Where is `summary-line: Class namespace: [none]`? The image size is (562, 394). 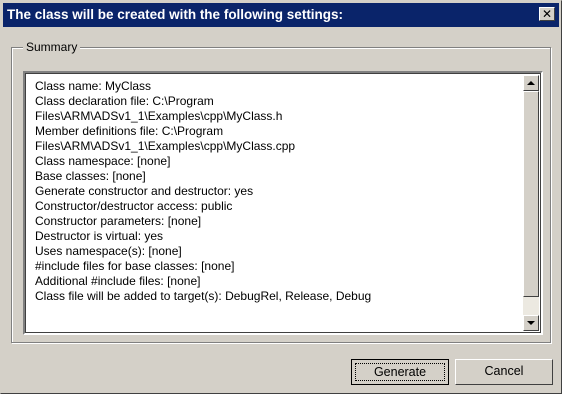
summary-line: Class namespace: [none] is located at coordinates (103, 161).